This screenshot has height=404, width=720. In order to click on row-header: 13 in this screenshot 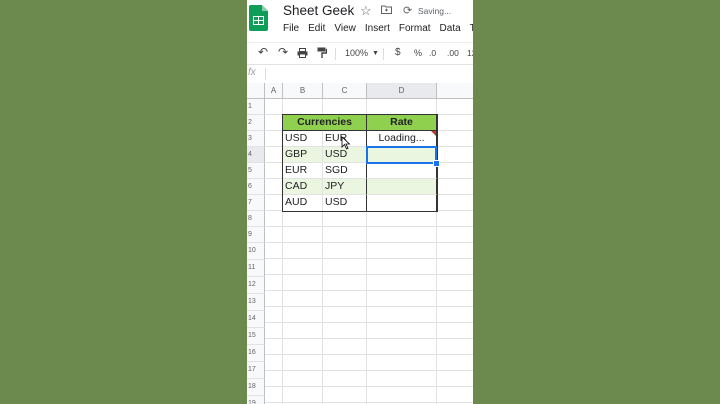, I will do `click(256, 302)`.